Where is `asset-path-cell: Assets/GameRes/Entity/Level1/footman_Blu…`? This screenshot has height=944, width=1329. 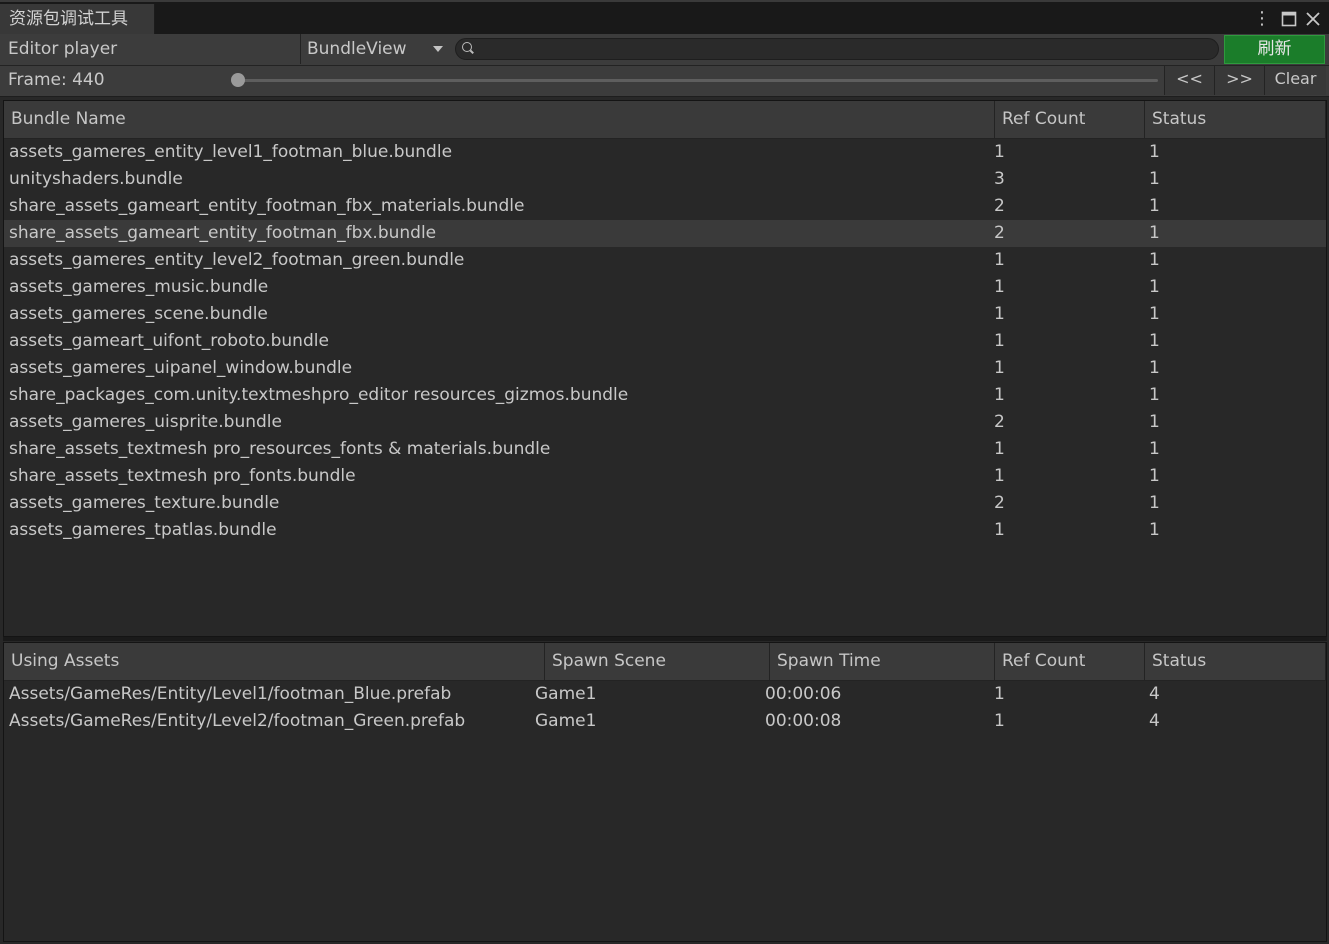 asset-path-cell: Assets/GameRes/Entity/Level1/footman_Blu… is located at coordinates (230, 694).